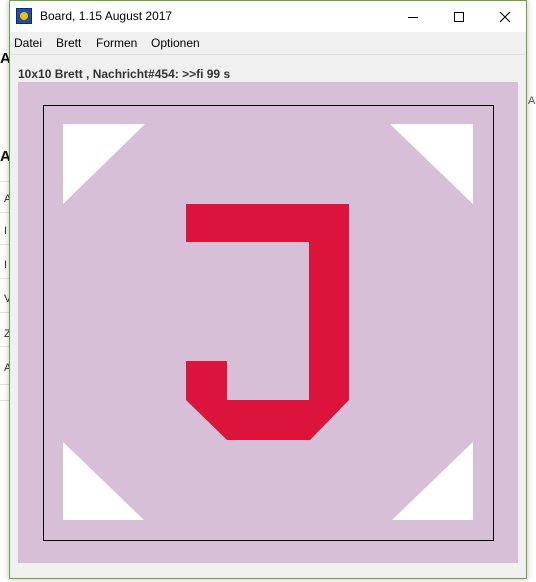  Describe the element at coordinates (268, 43) in the screenshot. I see `menu-bar: Datei Brett Formen Optionen` at that location.